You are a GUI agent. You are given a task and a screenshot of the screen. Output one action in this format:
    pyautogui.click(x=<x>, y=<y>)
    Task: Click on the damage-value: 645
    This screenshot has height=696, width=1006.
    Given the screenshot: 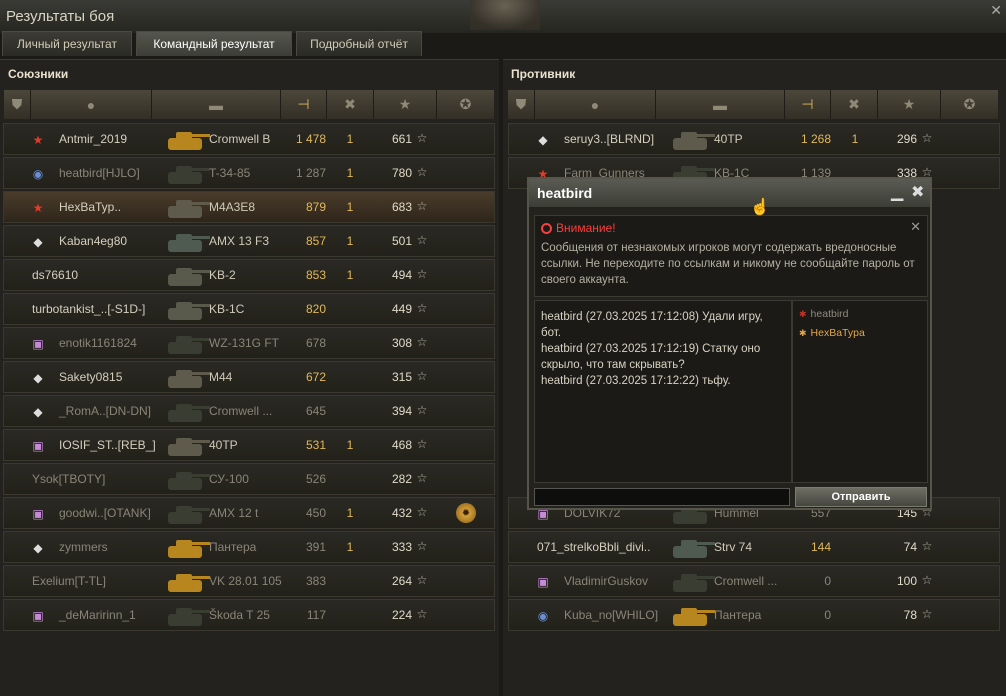 What is the action you would take?
    pyautogui.click(x=315, y=411)
    